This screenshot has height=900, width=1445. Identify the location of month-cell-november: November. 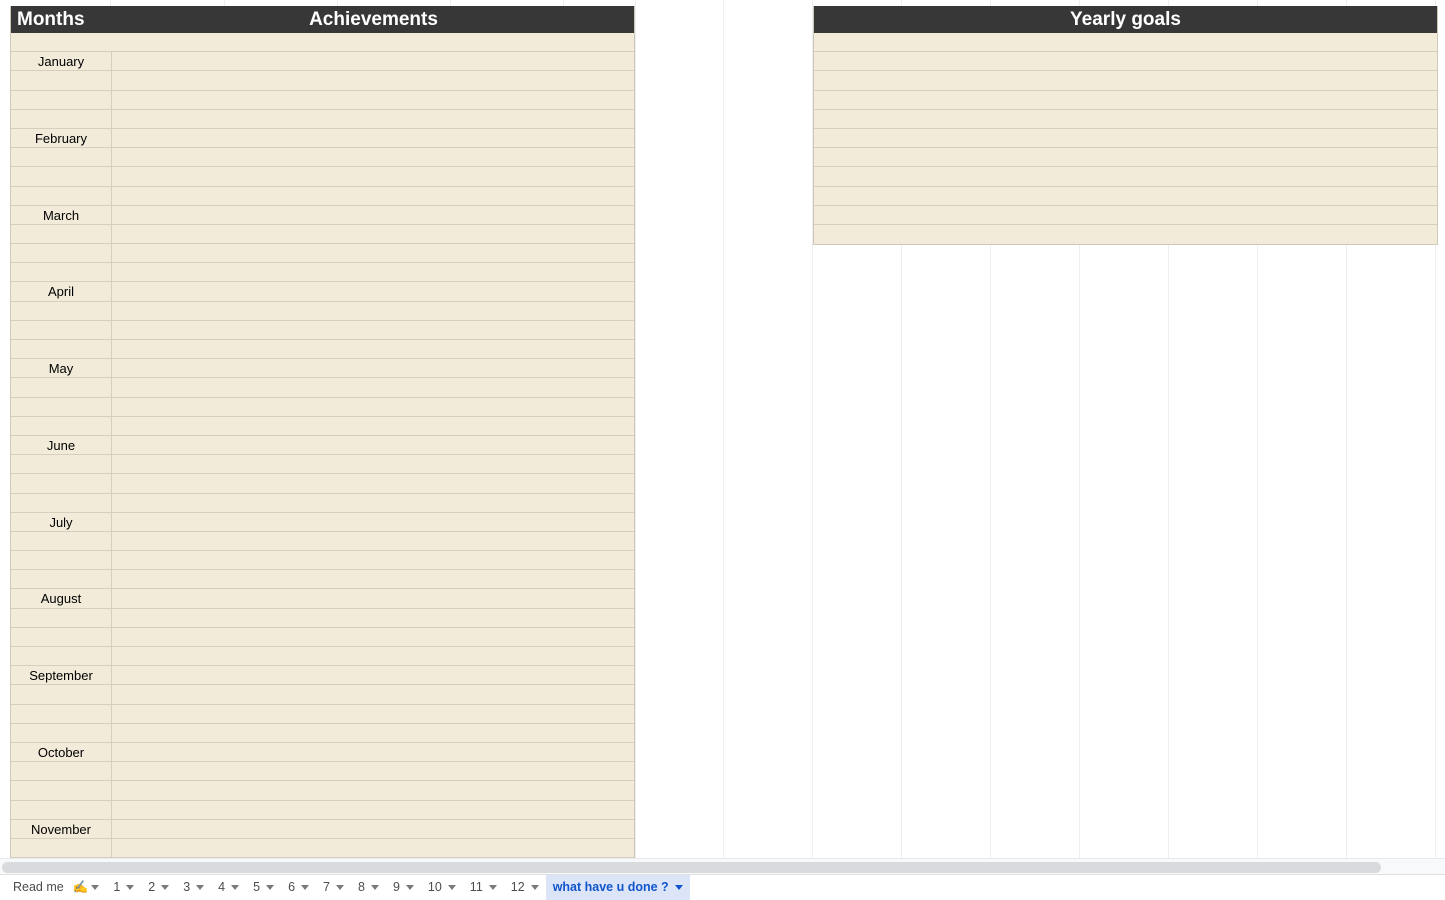
(61, 828).